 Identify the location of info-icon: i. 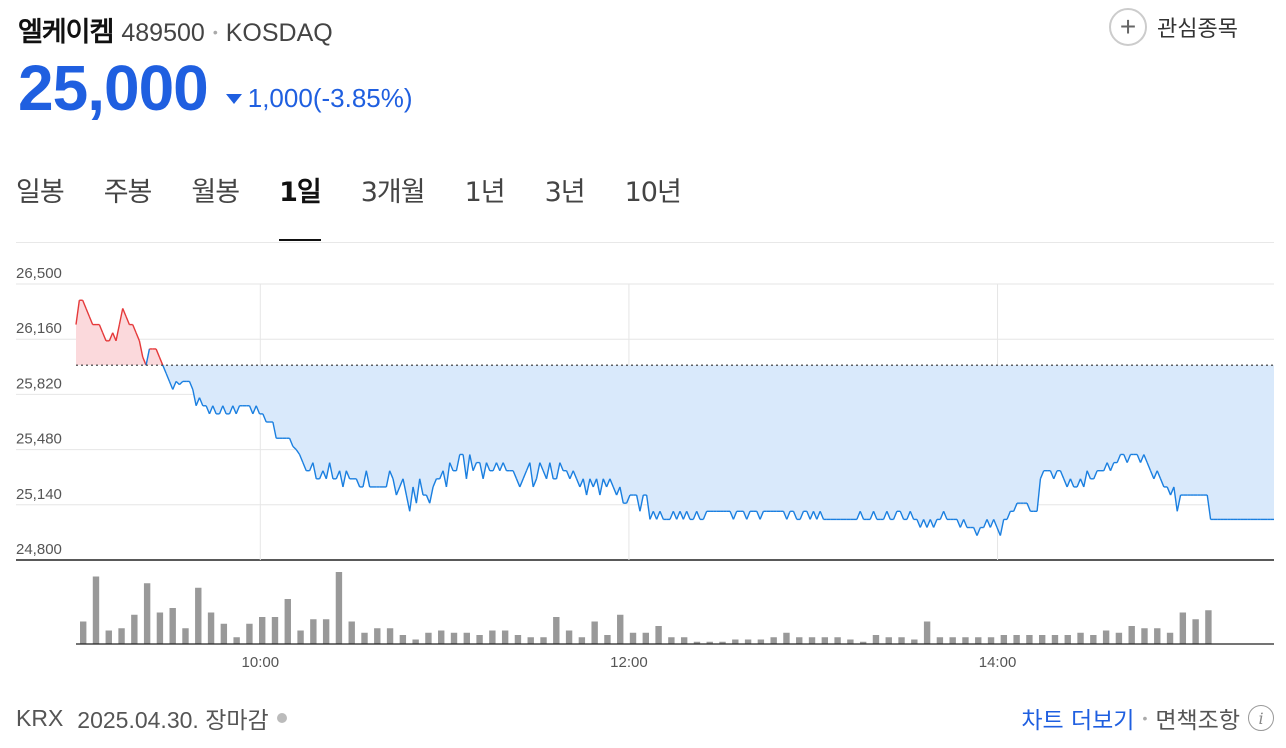
(1261, 718).